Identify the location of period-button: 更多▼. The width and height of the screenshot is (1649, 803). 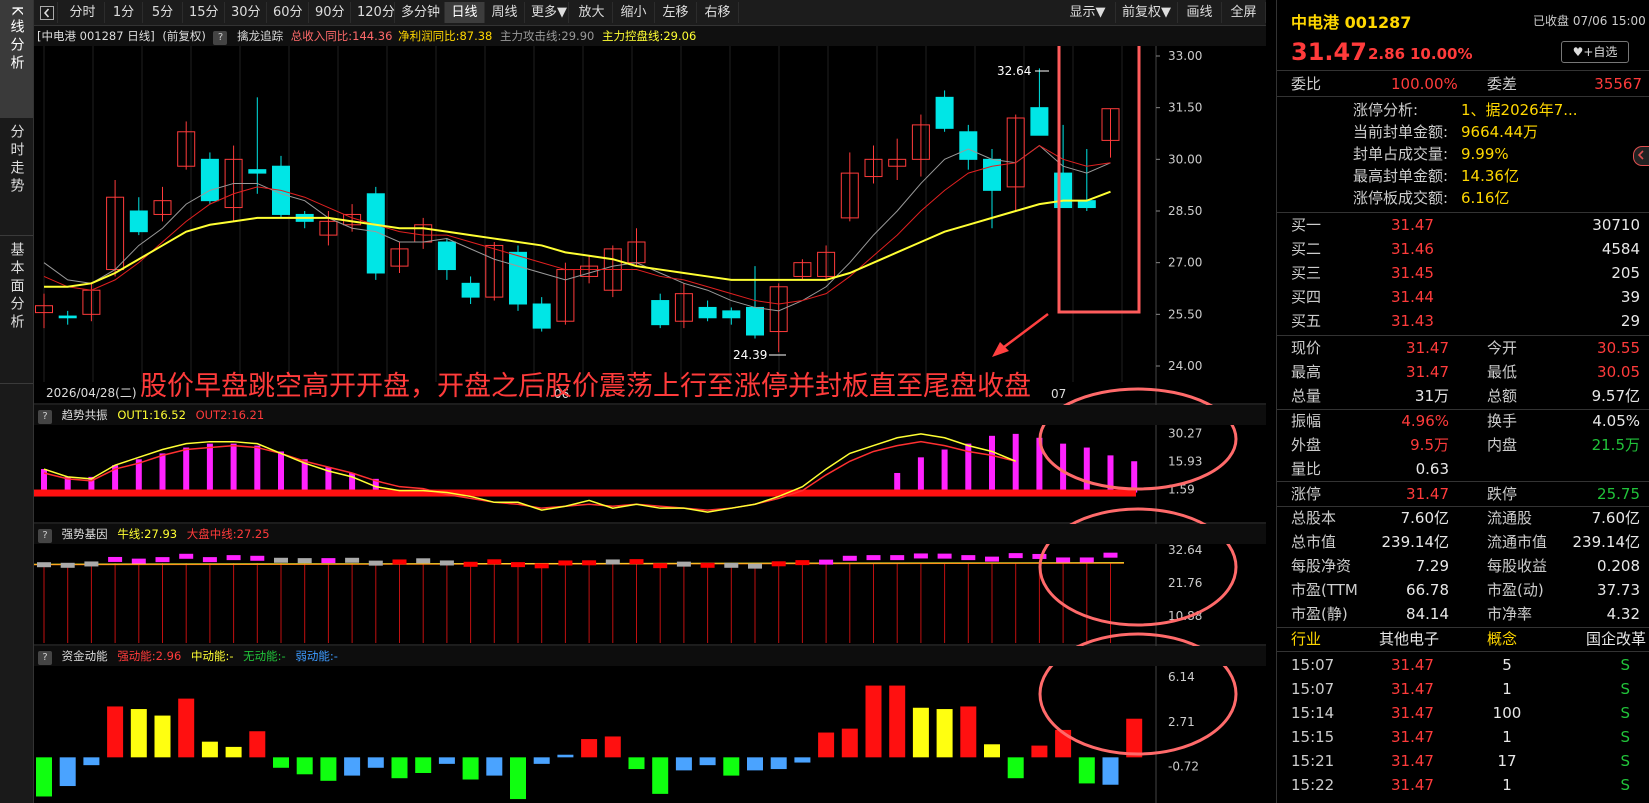
(547, 12).